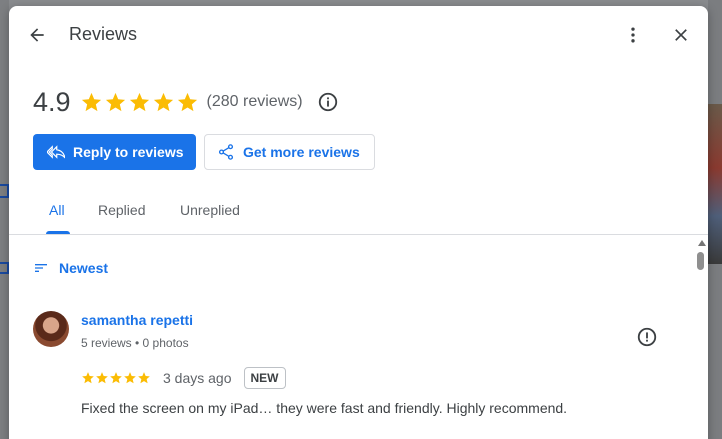 This screenshot has height=439, width=722. What do you see at coordinates (358, 213) in the screenshot?
I see `review-tabs: All Replied Unreplied` at bounding box center [358, 213].